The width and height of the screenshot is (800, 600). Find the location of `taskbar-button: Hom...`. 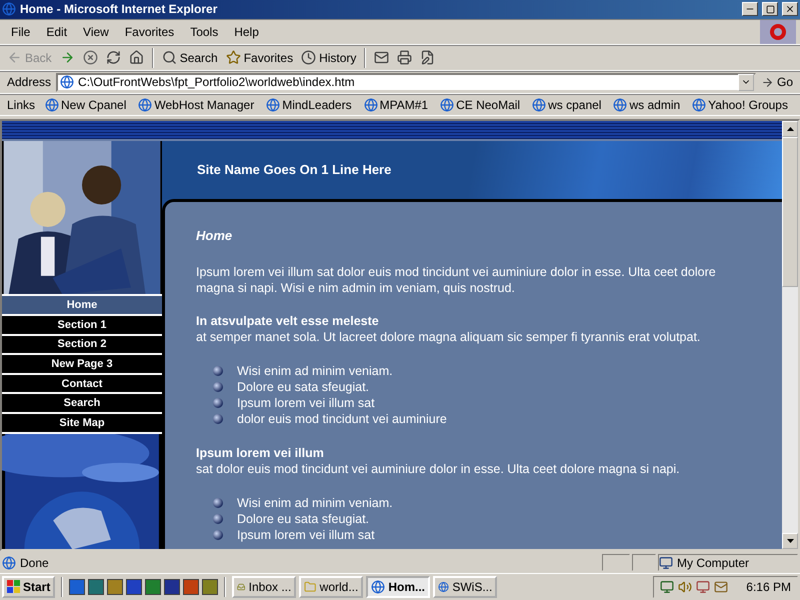

taskbar-button: Hom... is located at coordinates (398, 587).